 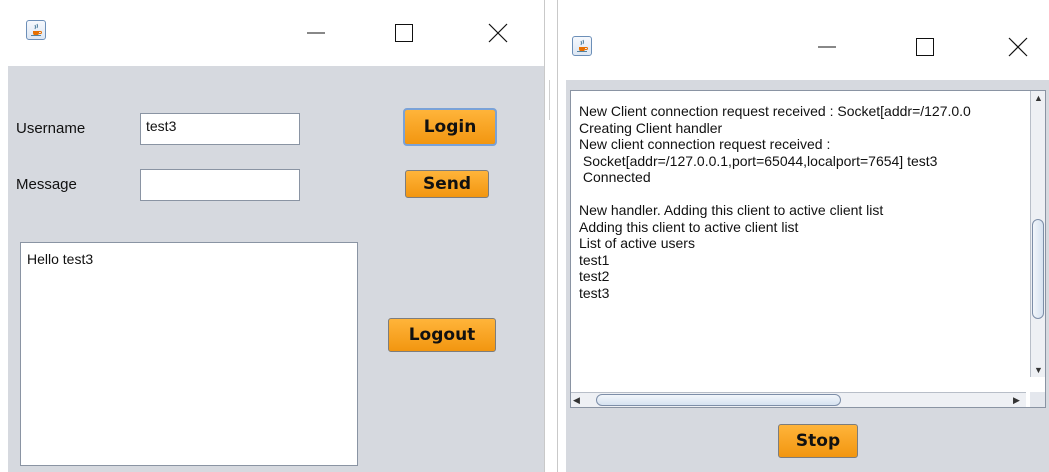 I want to click on log-line: test3, so click(x=594, y=292).